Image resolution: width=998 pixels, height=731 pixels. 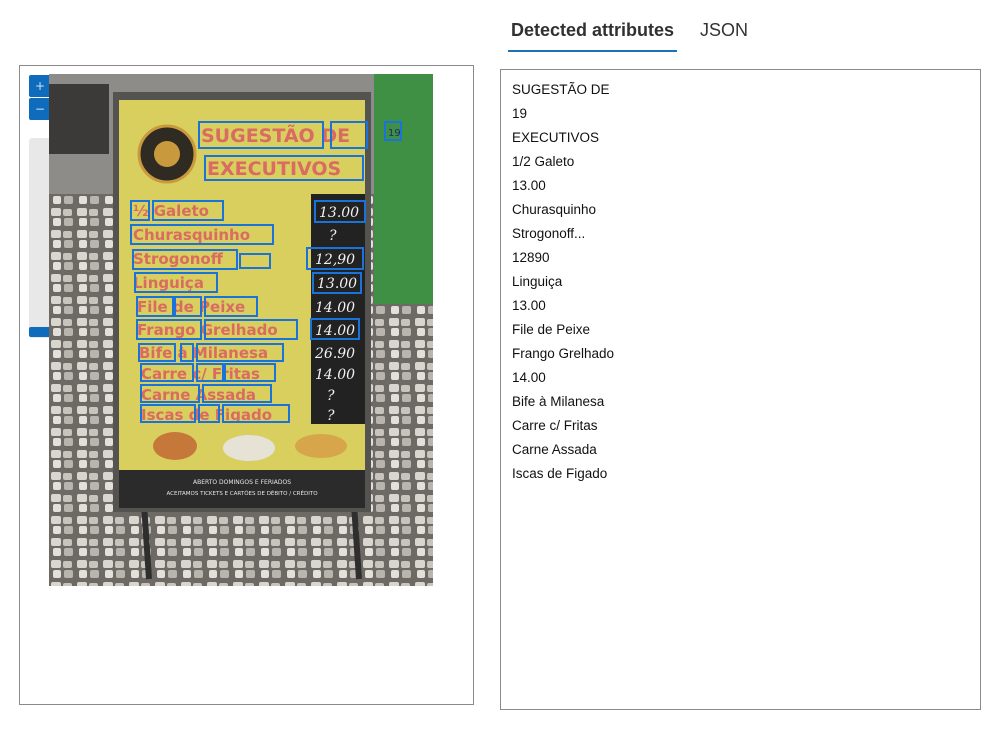 I want to click on menu-item-name: Strogonoff, so click(x=178, y=259).